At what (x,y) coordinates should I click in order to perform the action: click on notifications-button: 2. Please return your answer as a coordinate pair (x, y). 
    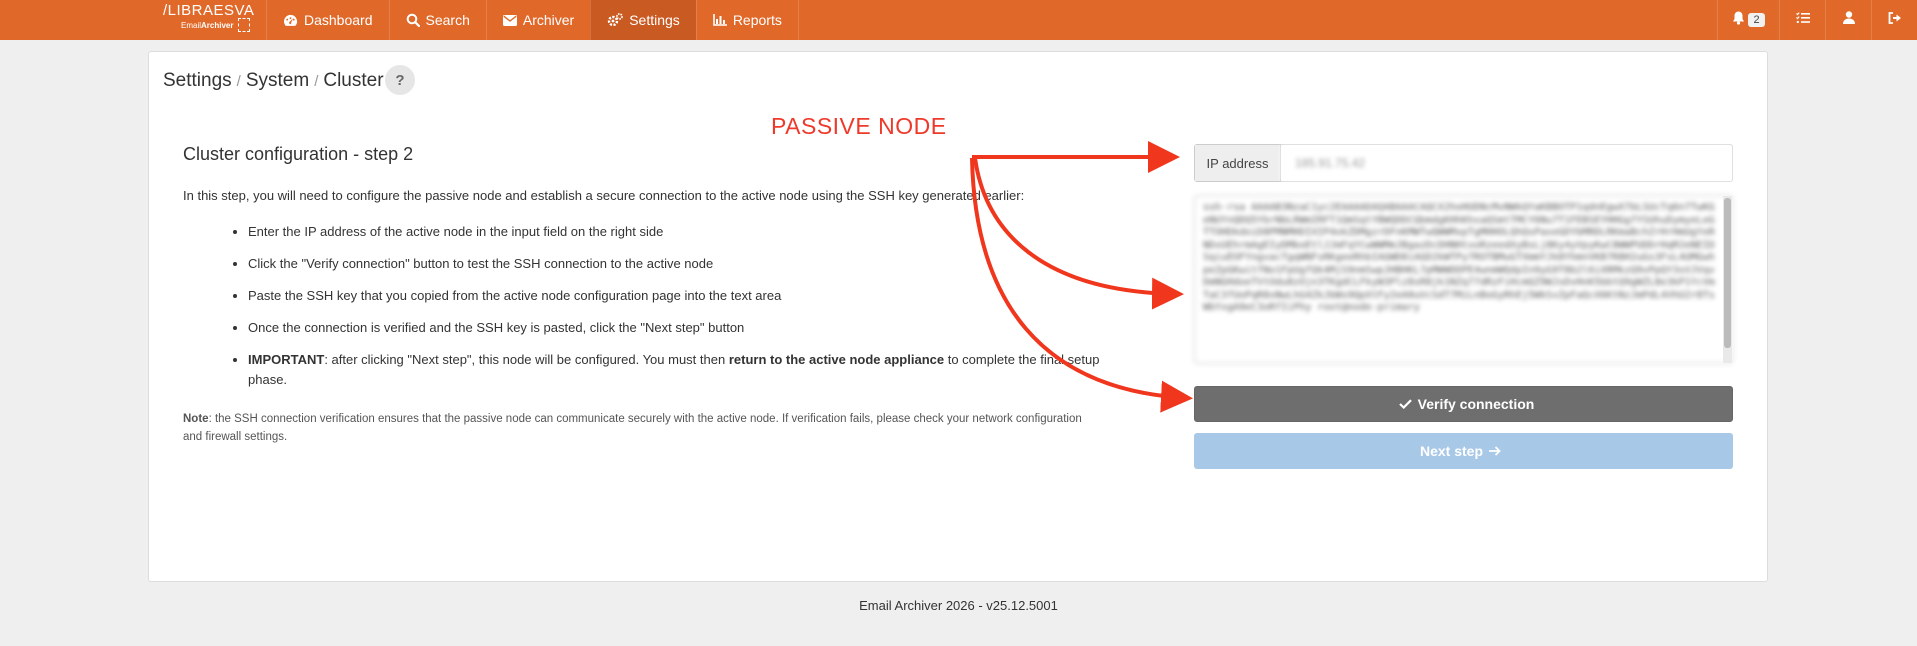
    Looking at the image, I should click on (1748, 20).